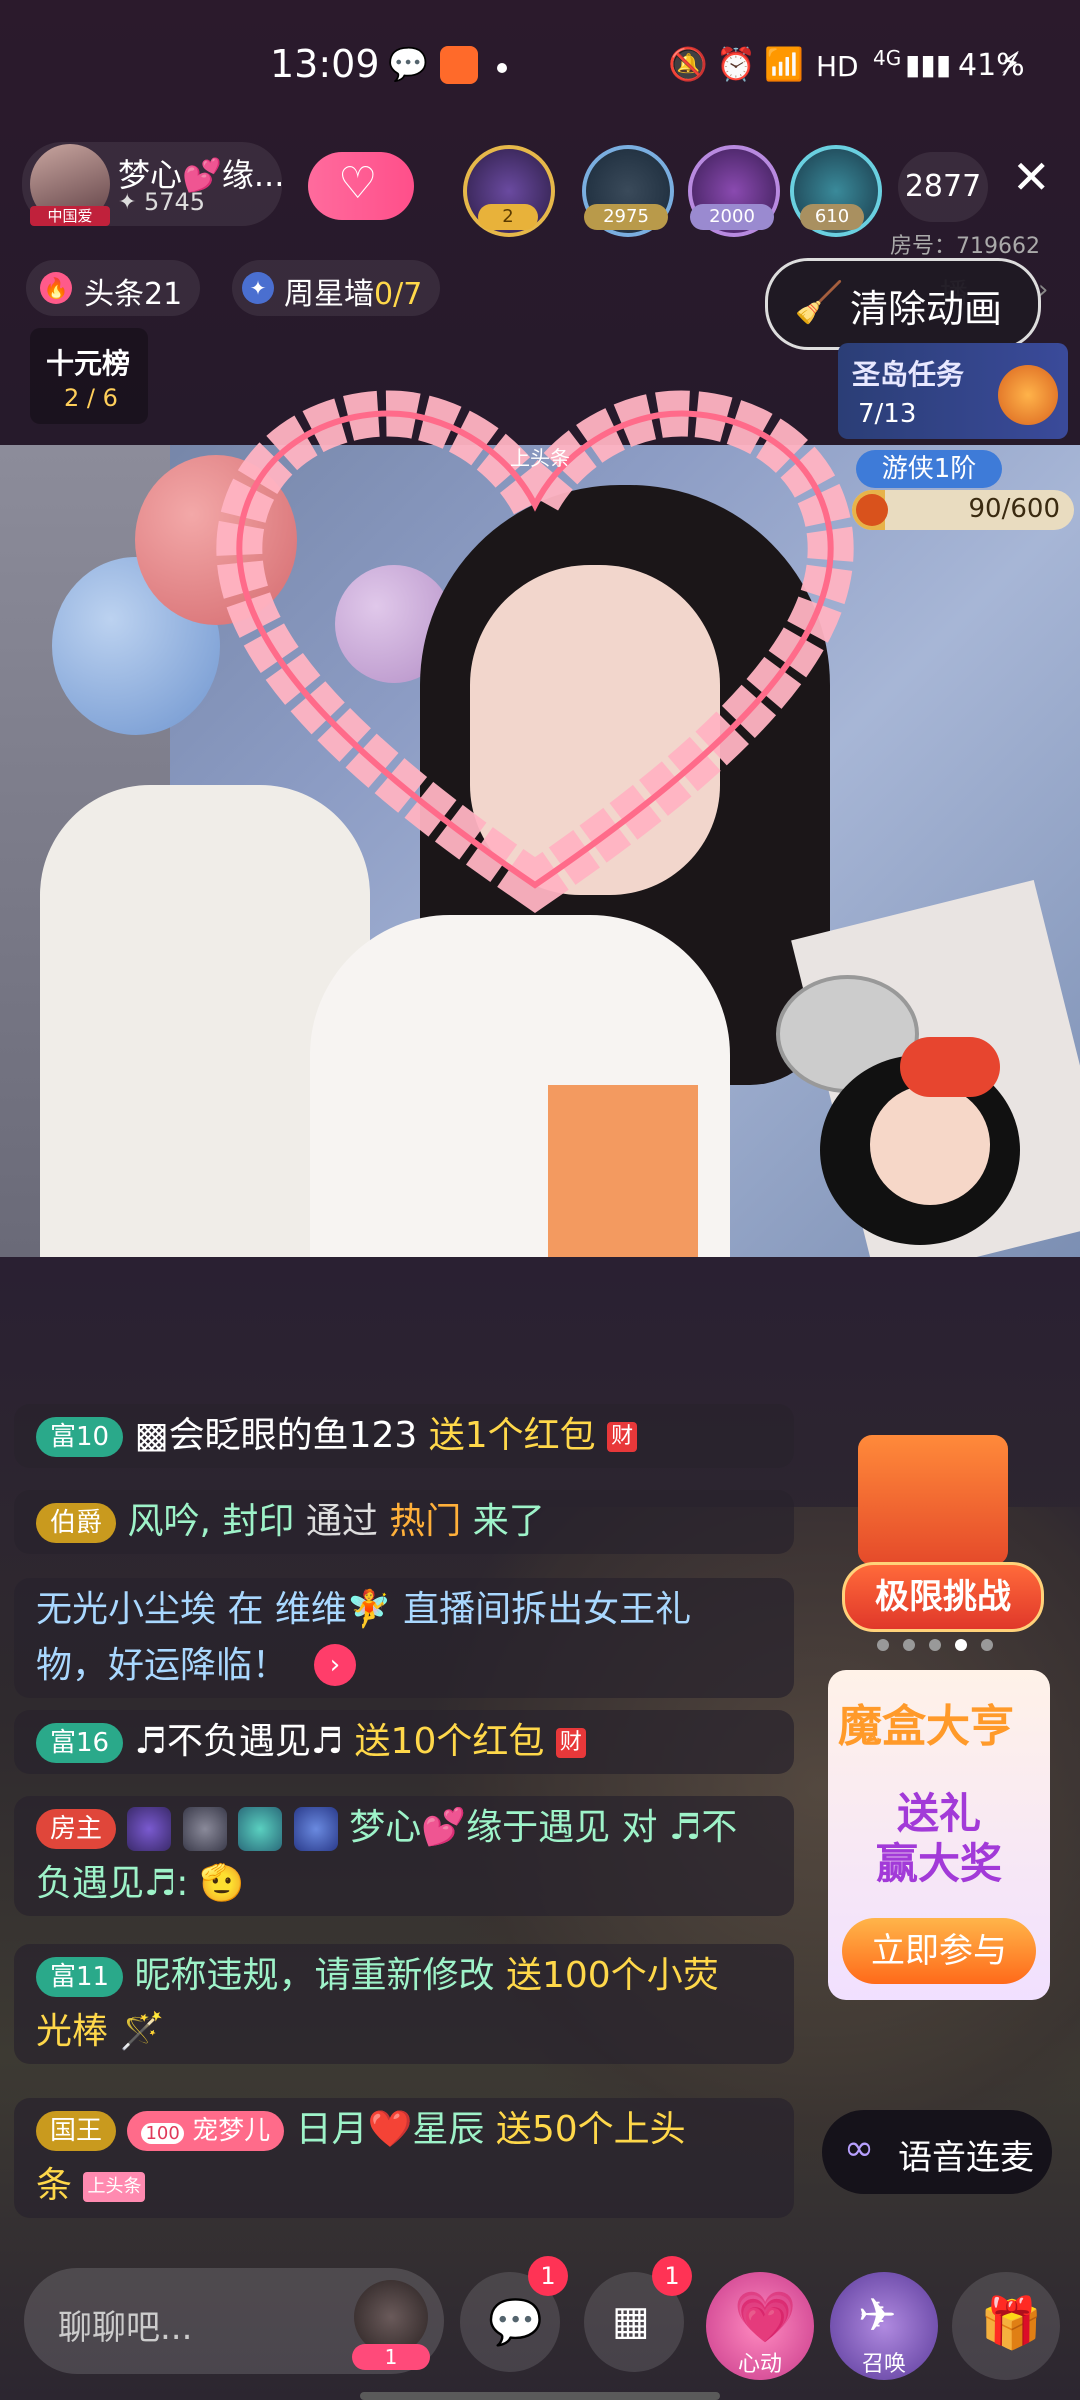  I want to click on voice-link-label: 语音连麦, so click(966, 2158).